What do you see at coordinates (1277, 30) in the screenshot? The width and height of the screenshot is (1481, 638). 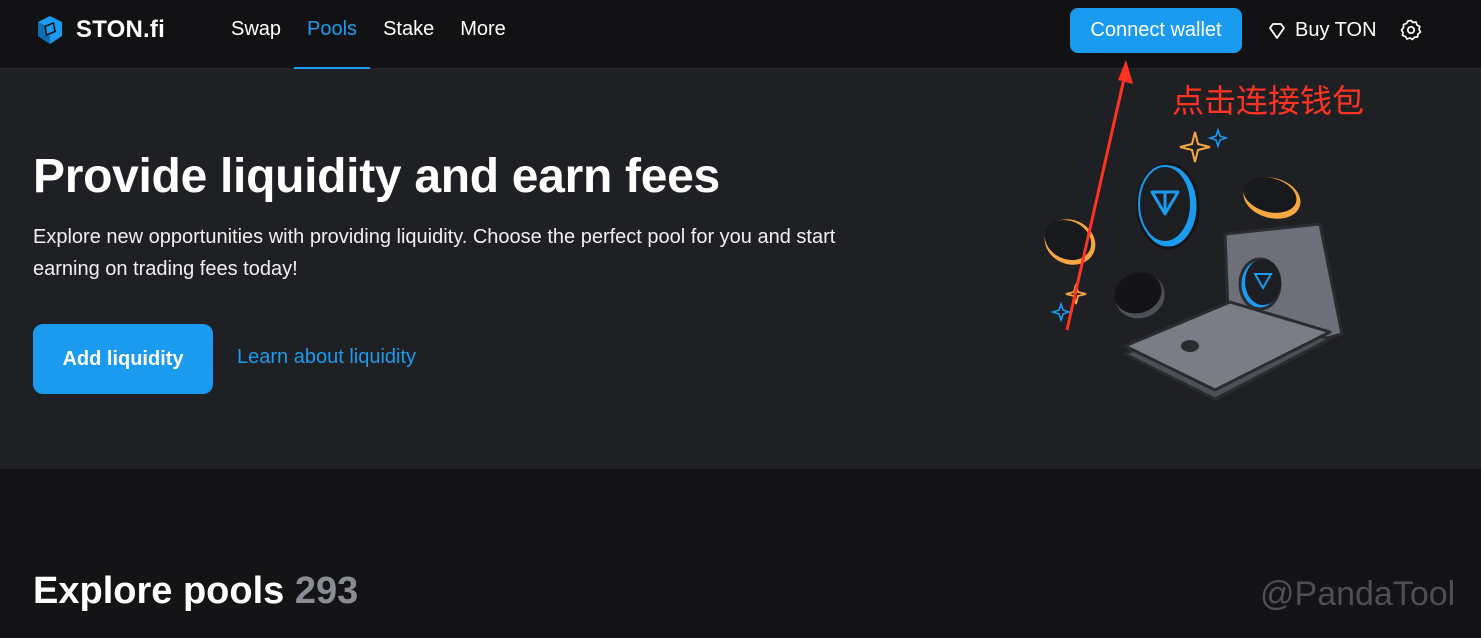 I see `diamond-icon` at bounding box center [1277, 30].